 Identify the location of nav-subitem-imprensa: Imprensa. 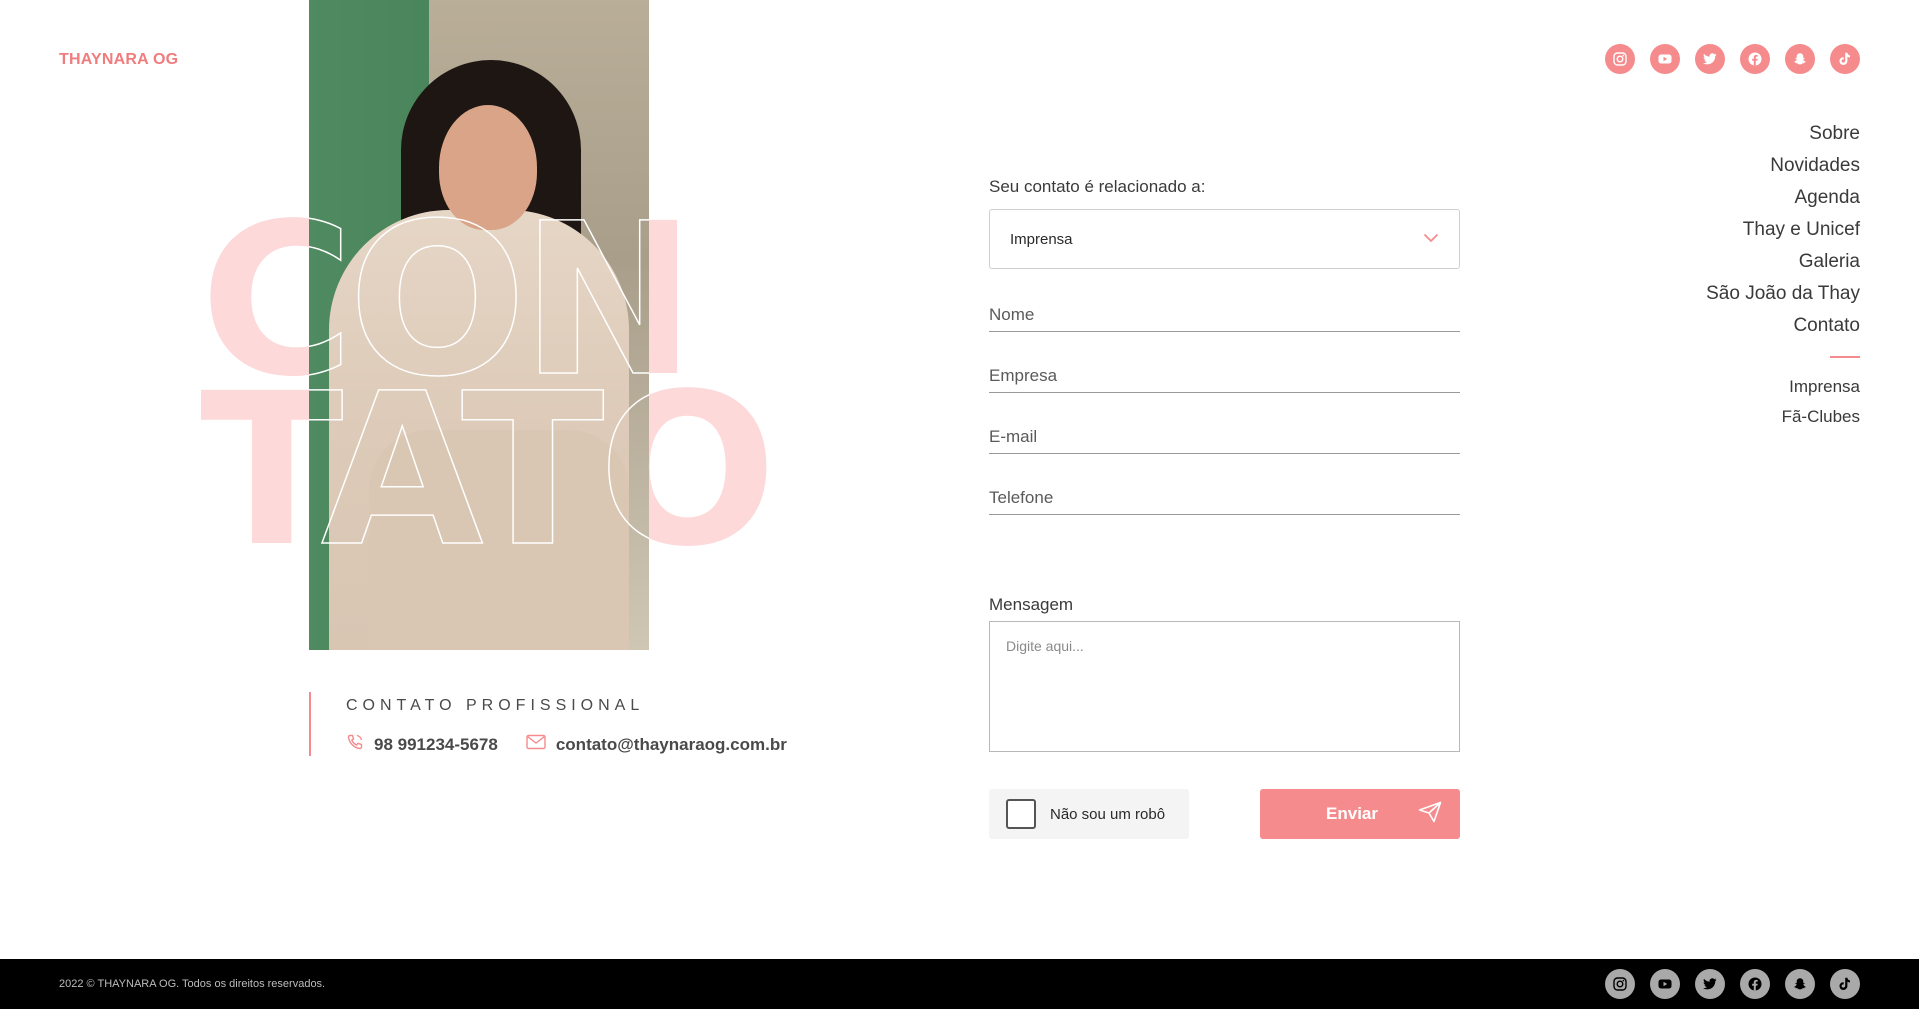
(1783, 387).